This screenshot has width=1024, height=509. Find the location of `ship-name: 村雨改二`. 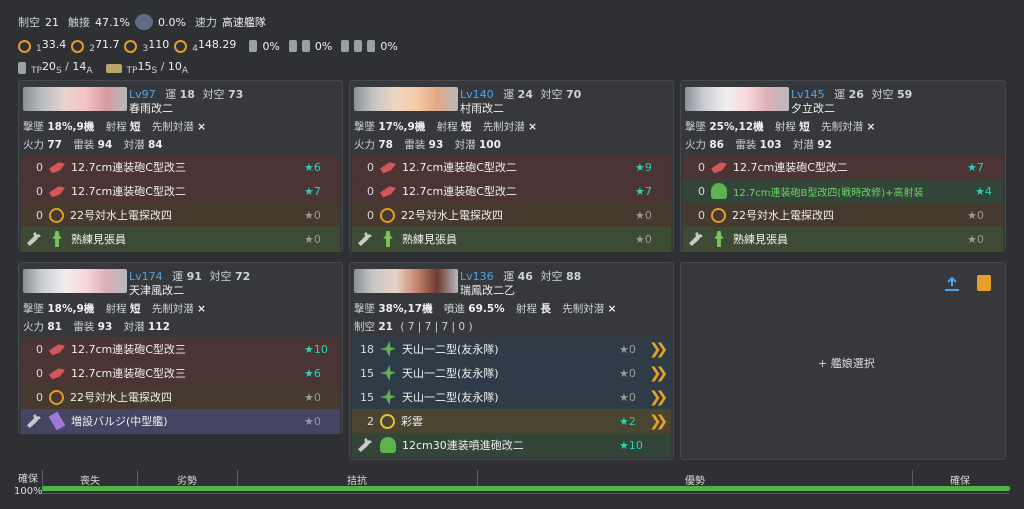

ship-name: 村雨改二 is located at coordinates (482, 108).